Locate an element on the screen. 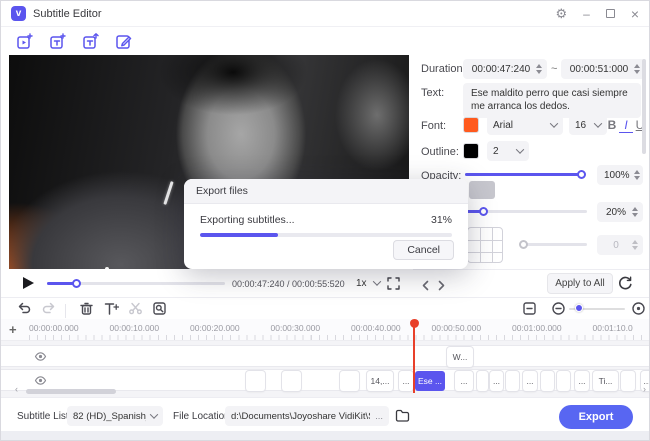 The height and width of the screenshot is (441, 650). subtitle-list-value: 82 (HD)_Spanish_1 is located at coordinates (109, 416).